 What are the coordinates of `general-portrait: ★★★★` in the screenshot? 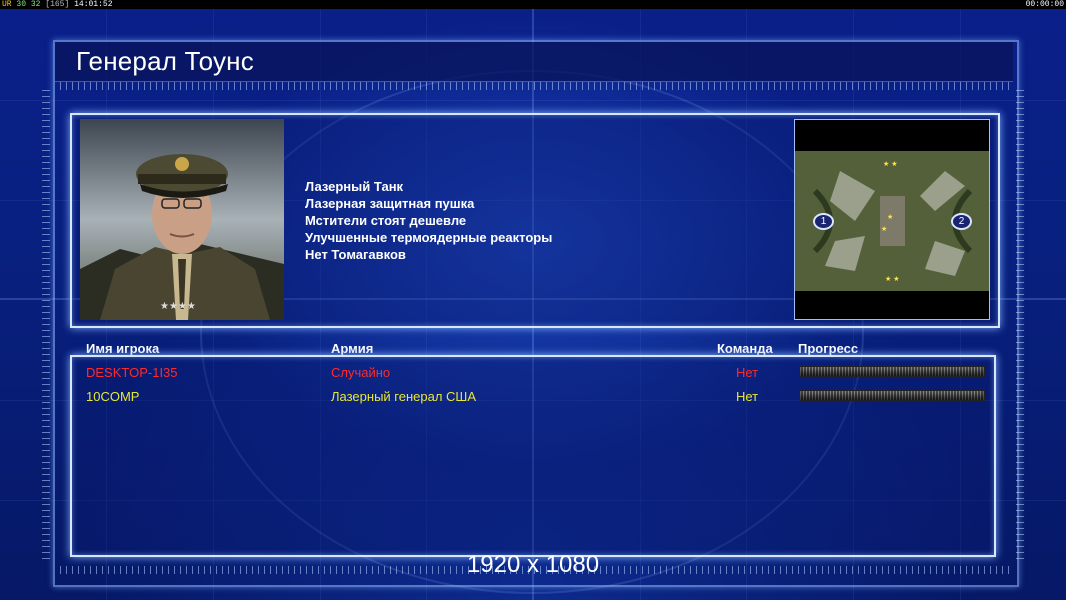 It's located at (182, 219).